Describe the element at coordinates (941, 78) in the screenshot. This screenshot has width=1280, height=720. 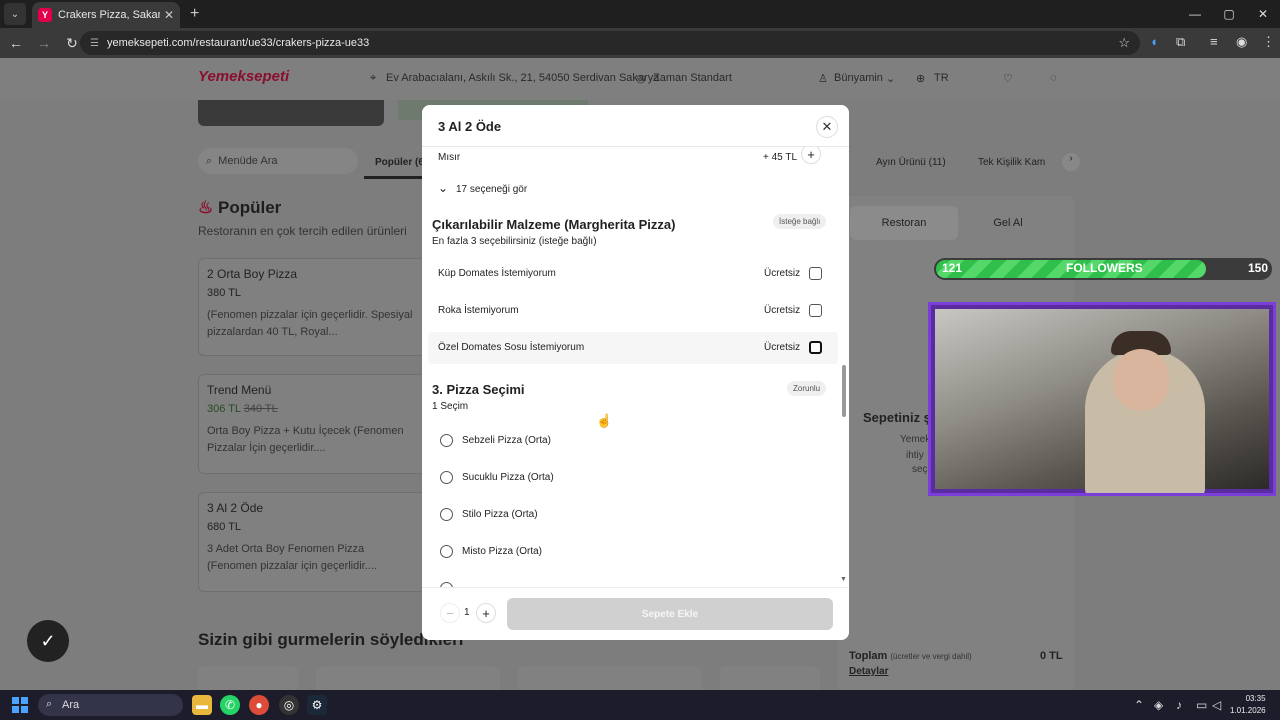
I see `language-selector: TR` at that location.